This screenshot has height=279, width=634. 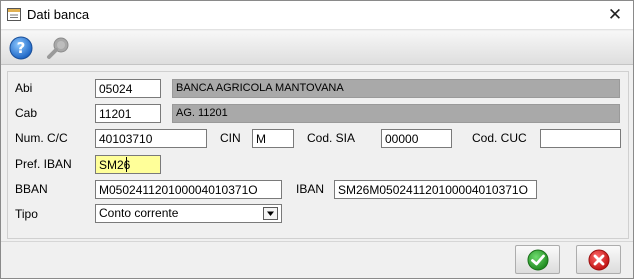 What do you see at coordinates (435, 189) in the screenshot?
I see `iban-input` at bounding box center [435, 189].